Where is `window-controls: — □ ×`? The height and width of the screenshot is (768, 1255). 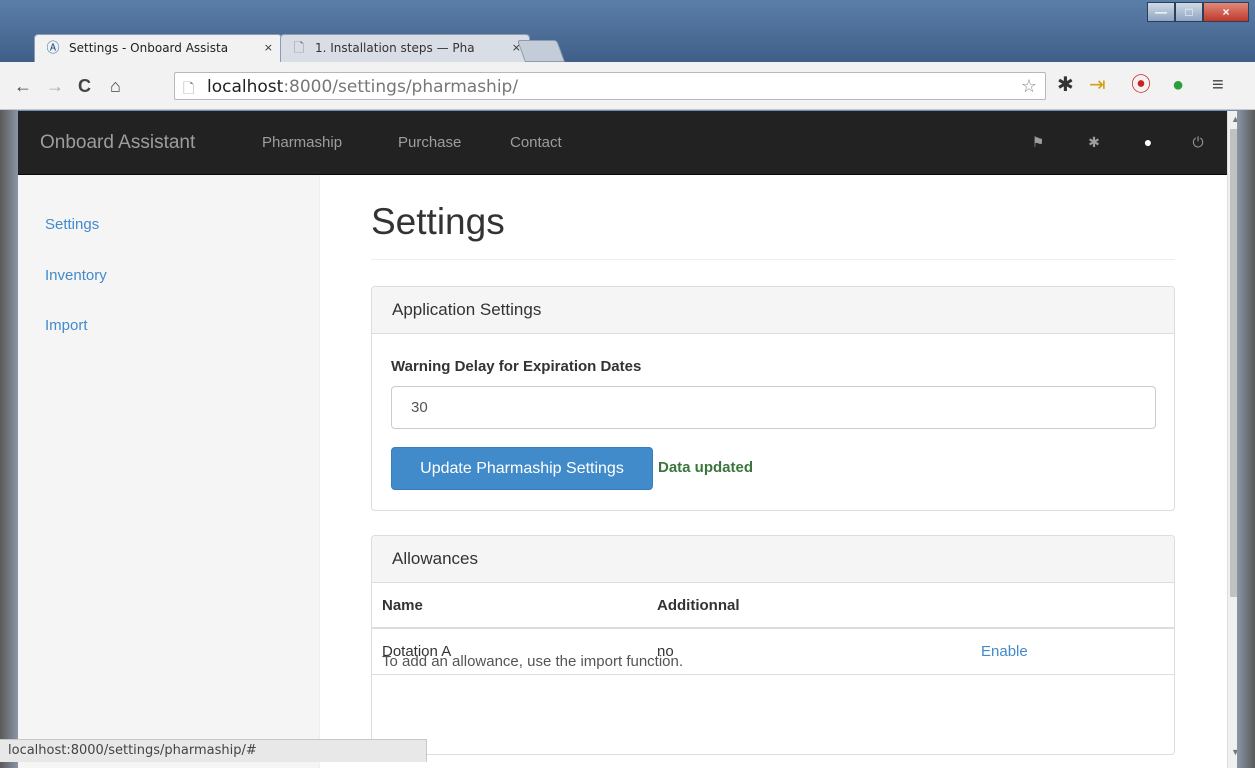
window-controls: — □ × is located at coordinates (1198, 13).